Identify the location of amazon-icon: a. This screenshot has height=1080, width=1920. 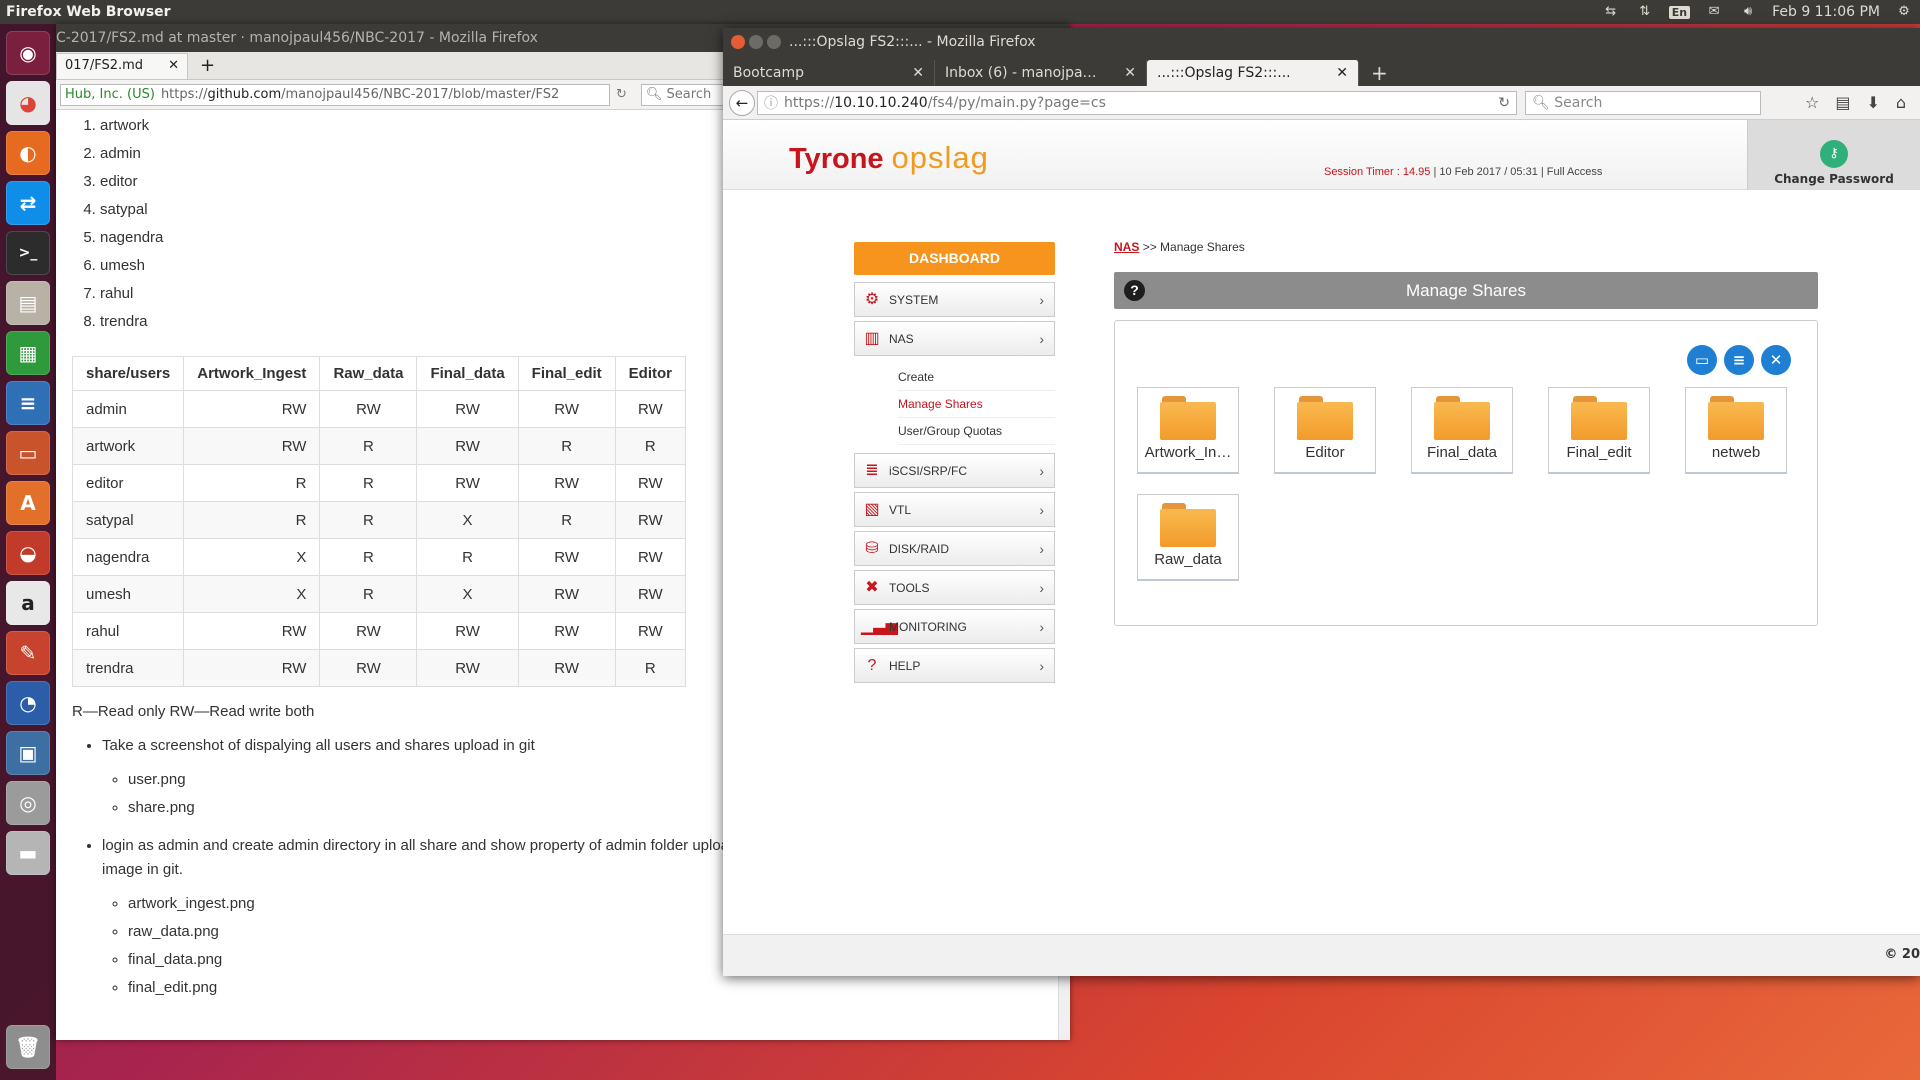
(28, 603).